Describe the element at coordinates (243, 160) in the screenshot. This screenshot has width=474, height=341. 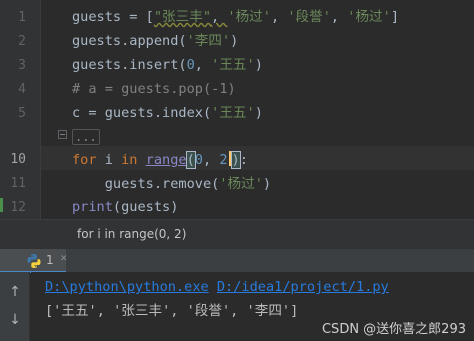
I see `code-text: :` at that location.